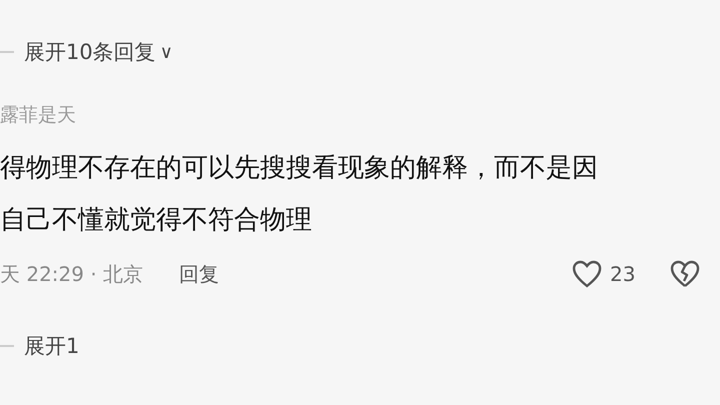 The image size is (720, 405). What do you see at coordinates (52, 346) in the screenshot?
I see `expand-replies-link: 展开1` at bounding box center [52, 346].